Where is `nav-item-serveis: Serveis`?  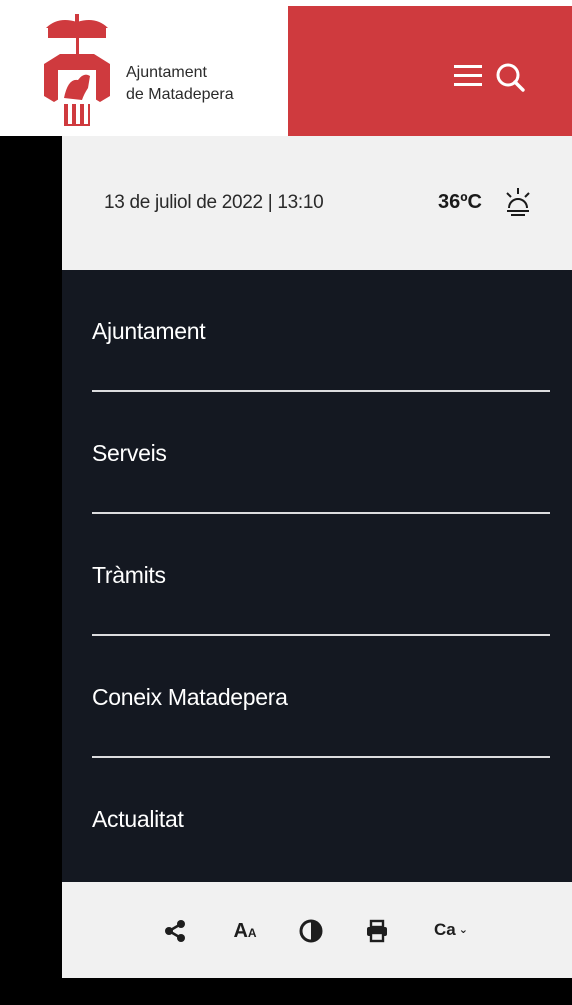
nav-item-serveis: Serveis is located at coordinates (321, 453).